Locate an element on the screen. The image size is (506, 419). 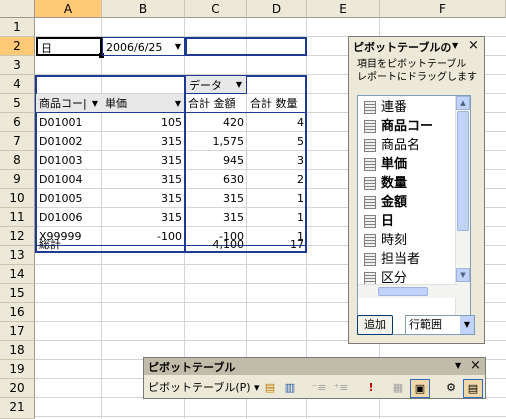
field-list-toggle-icon: ▤ is located at coordinates (473, 388).